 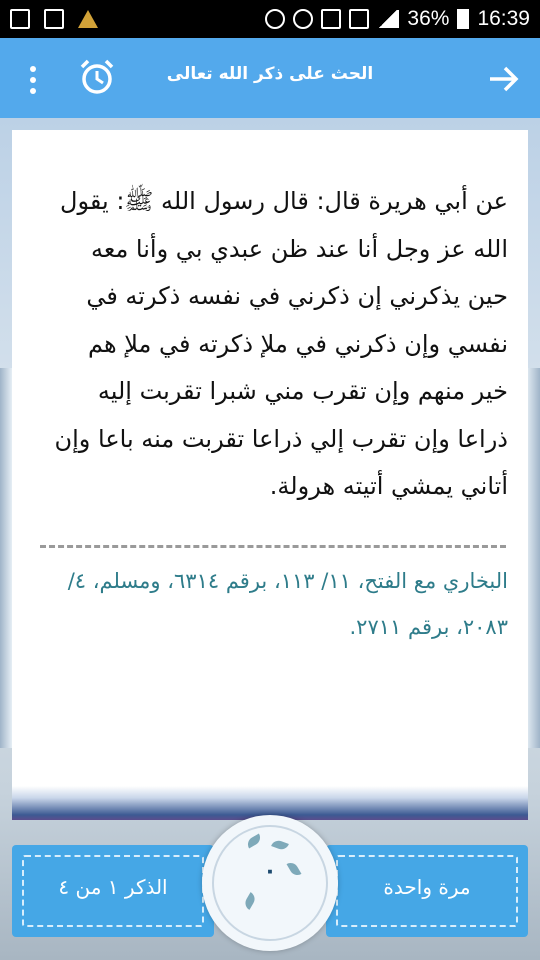 What do you see at coordinates (503, 18) in the screenshot?
I see `clock: 16:39` at bounding box center [503, 18].